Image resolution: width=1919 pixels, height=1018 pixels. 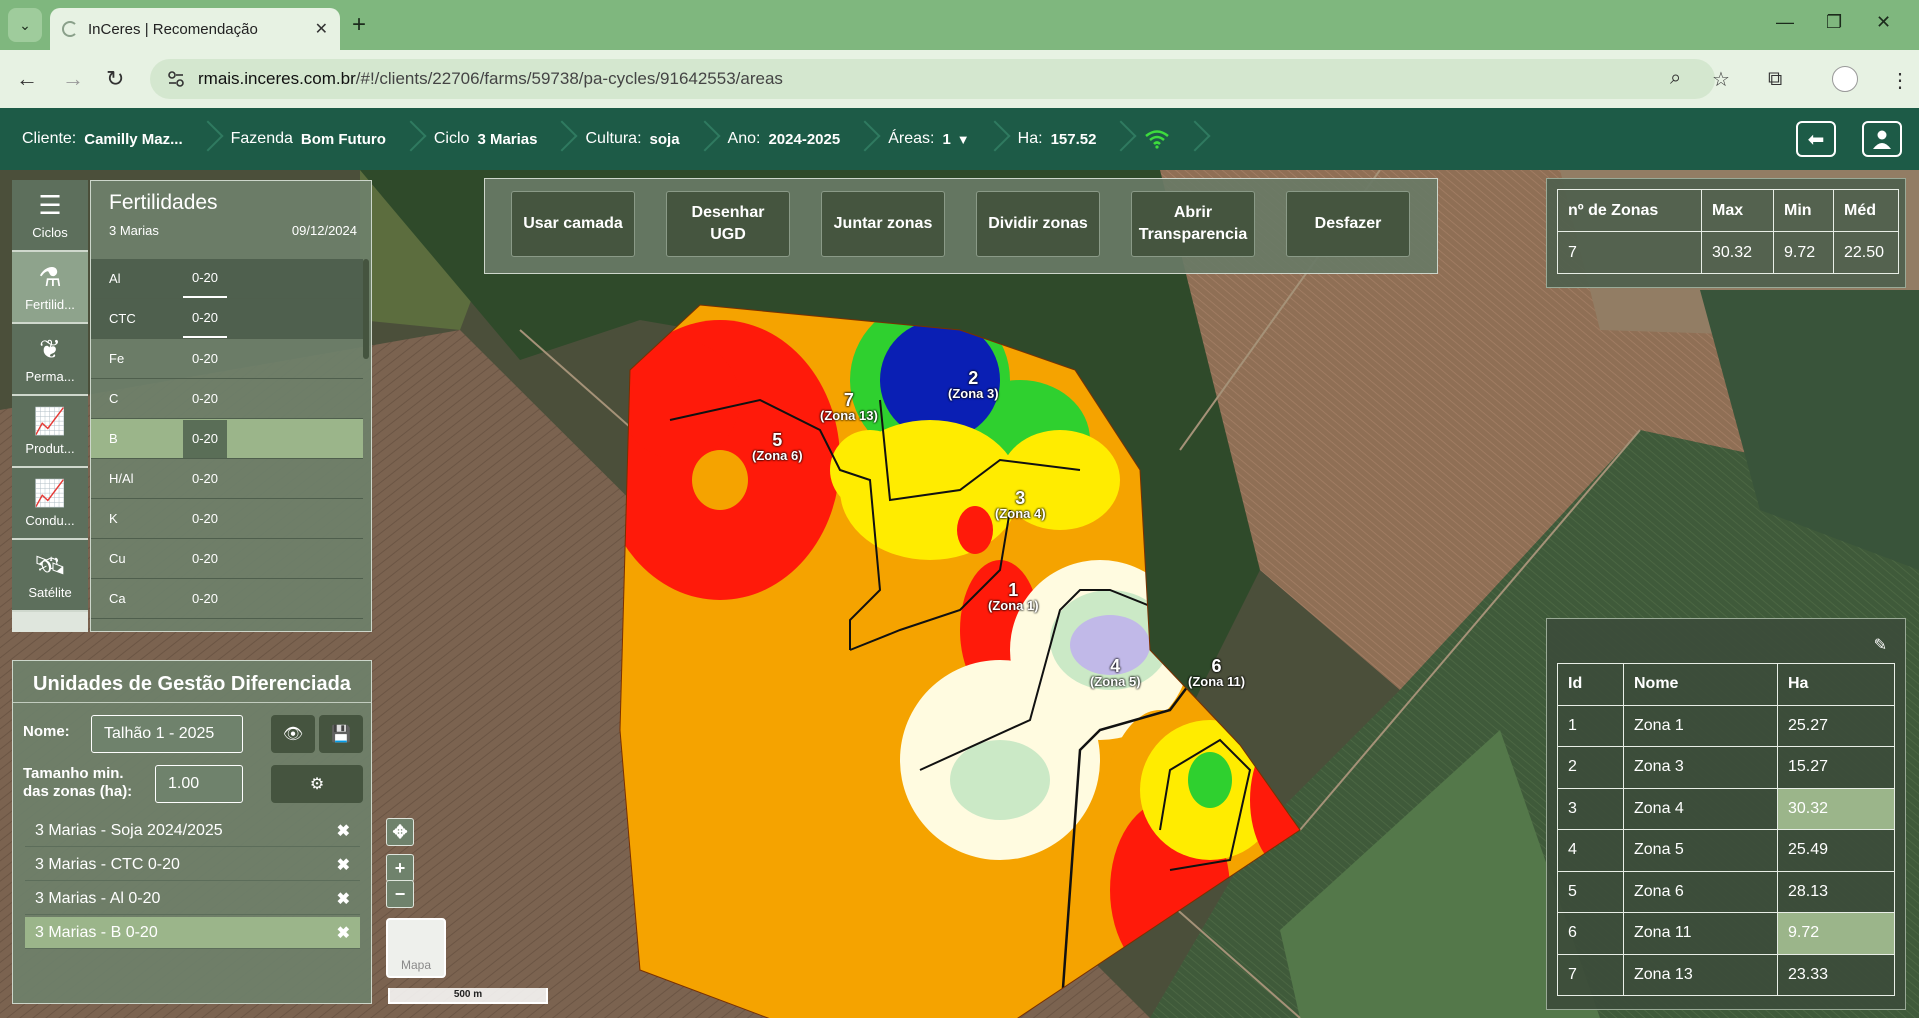 What do you see at coordinates (1726, 767) in the screenshot?
I see `table-row: 2 Zona 3 15.27` at bounding box center [1726, 767].